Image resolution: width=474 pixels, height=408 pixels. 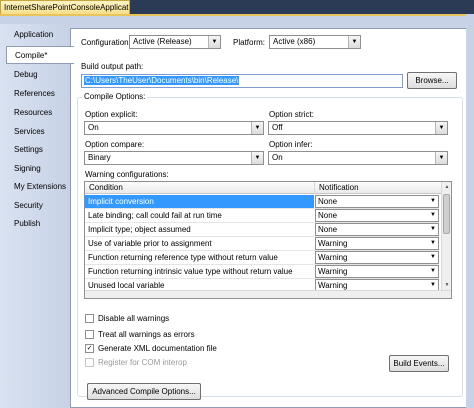 I want to click on configuration-dropdown: Active (Release) ▼, so click(x=175, y=42).